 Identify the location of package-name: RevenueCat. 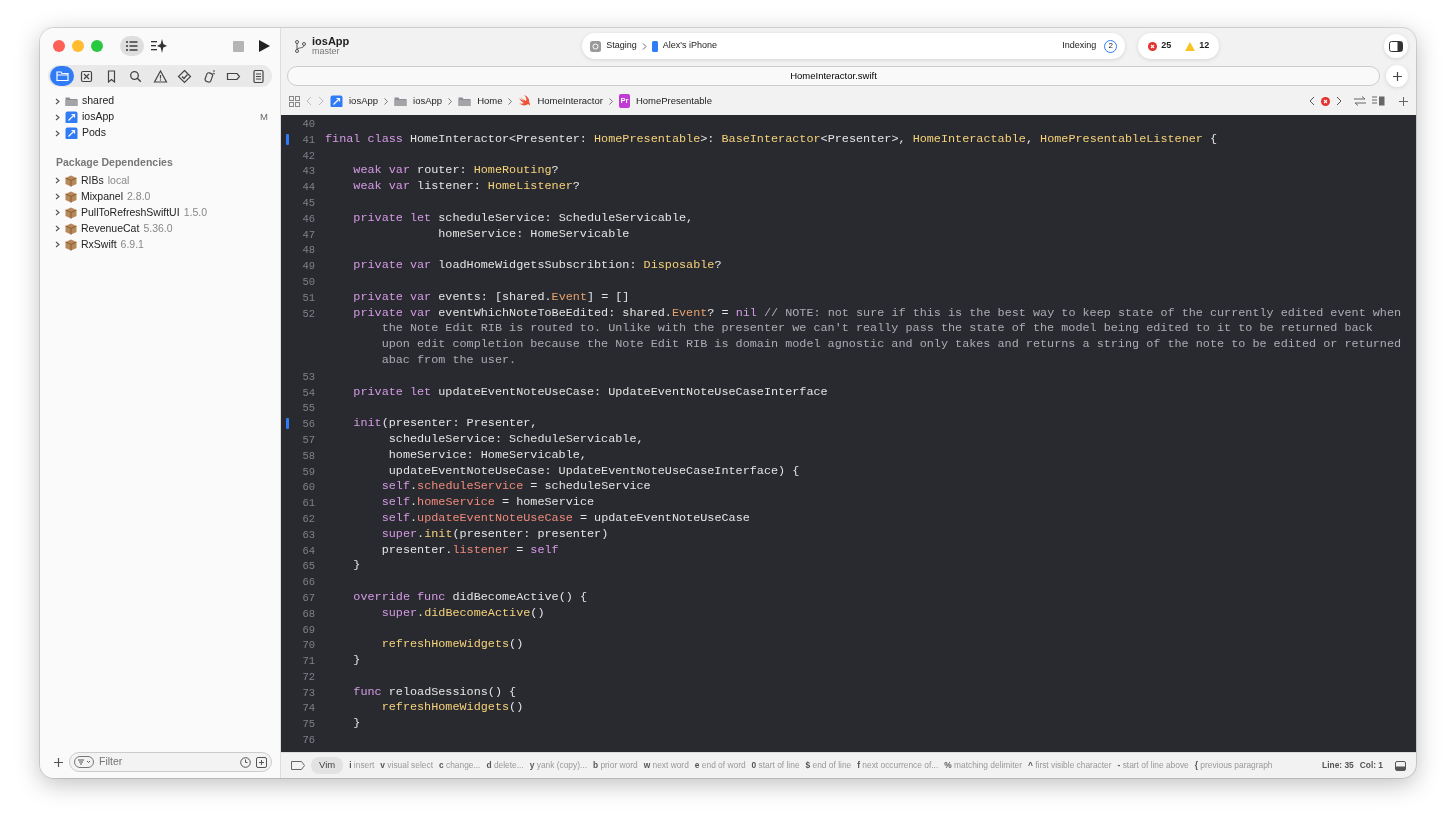
(110, 228).